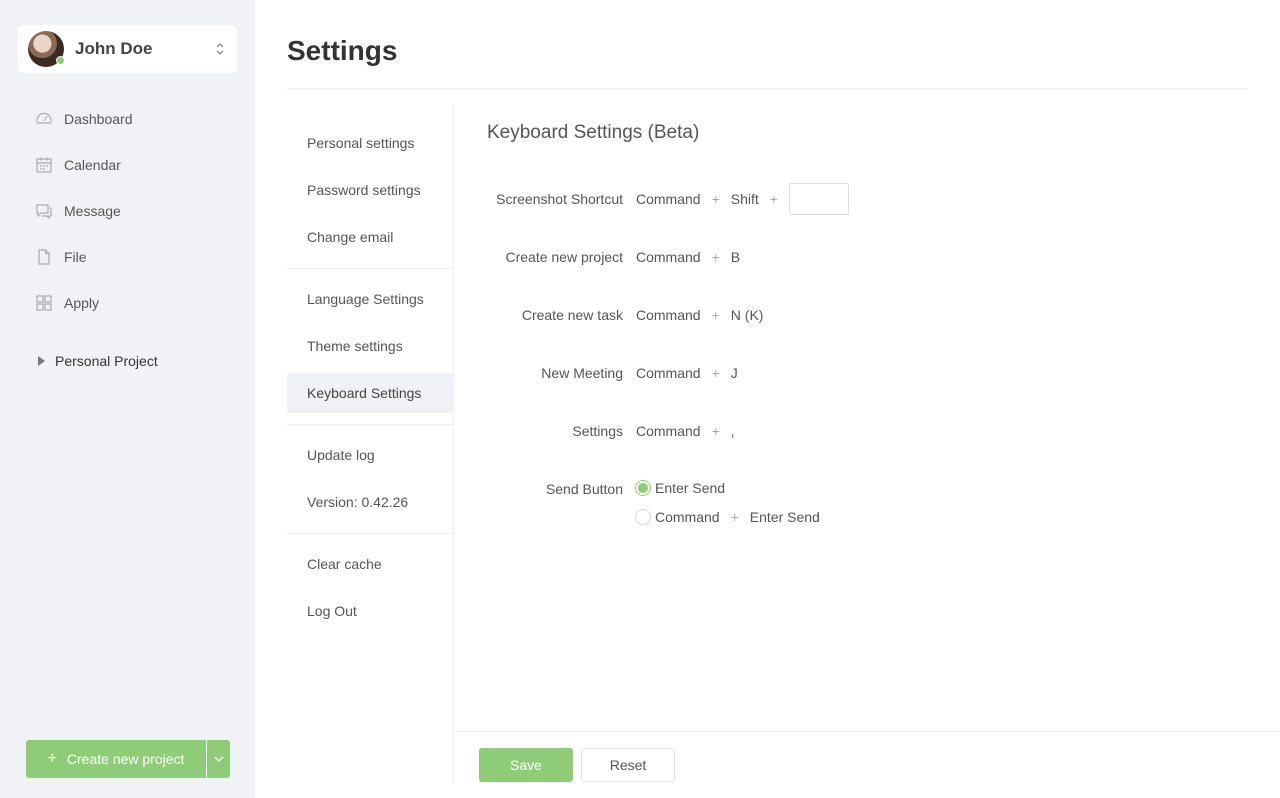  I want to click on send-button-row: Send Button, so click(805, 489).